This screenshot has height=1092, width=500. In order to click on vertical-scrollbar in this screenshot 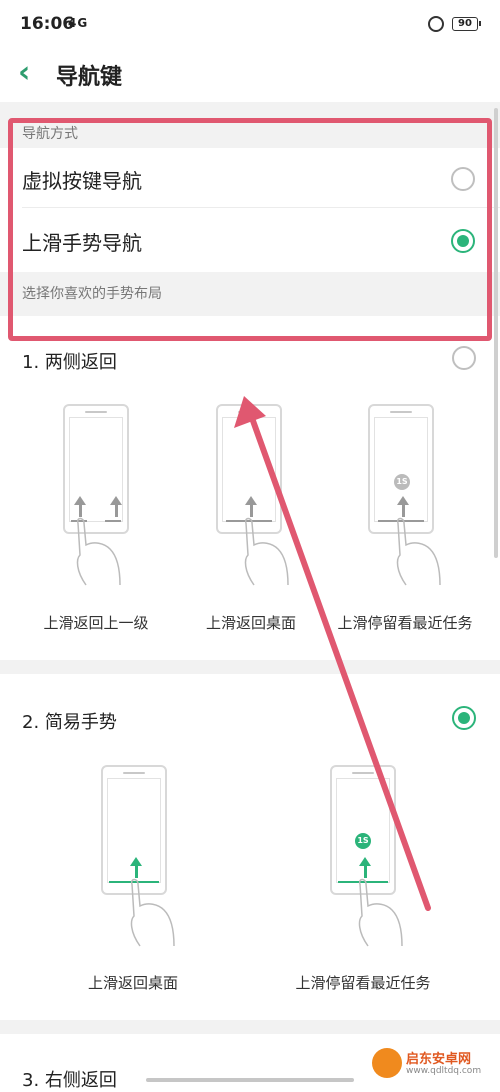, I will do `click(496, 333)`.